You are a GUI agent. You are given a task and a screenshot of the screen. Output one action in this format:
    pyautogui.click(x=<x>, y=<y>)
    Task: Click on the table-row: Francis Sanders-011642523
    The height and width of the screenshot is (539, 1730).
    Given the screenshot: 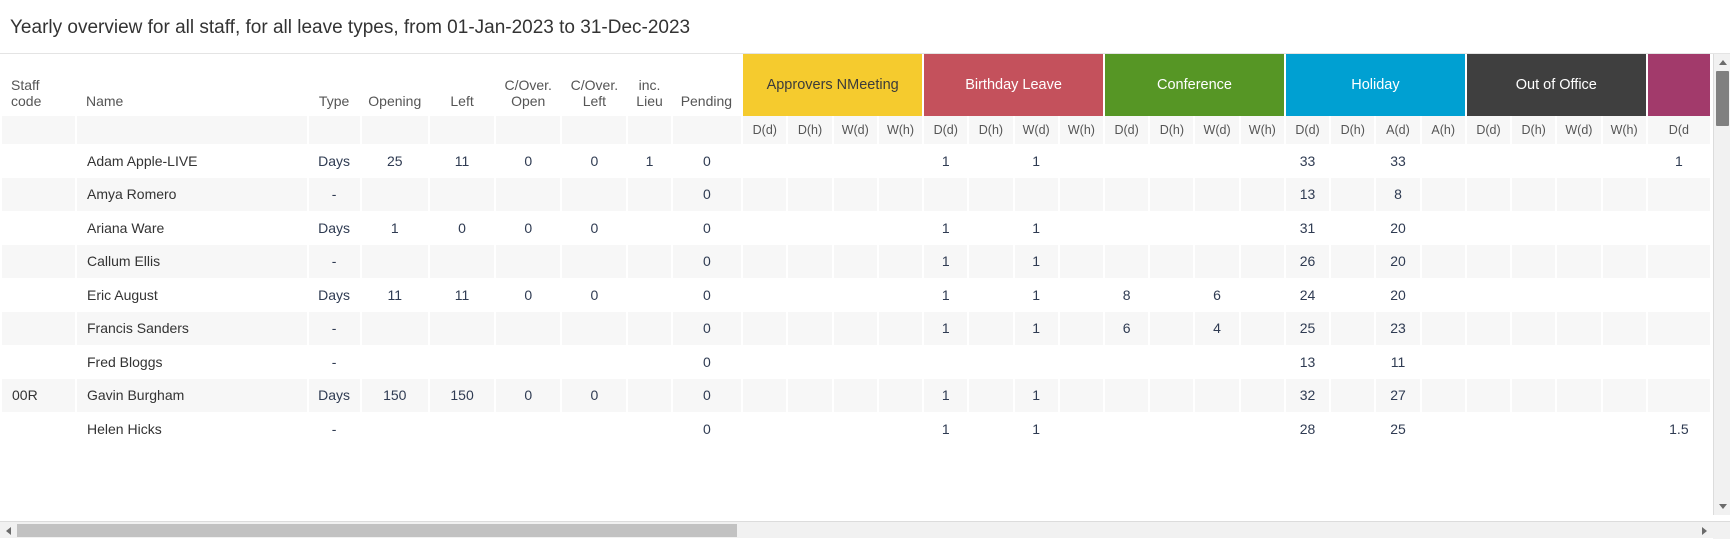 What is the action you would take?
    pyautogui.click(x=856, y=329)
    